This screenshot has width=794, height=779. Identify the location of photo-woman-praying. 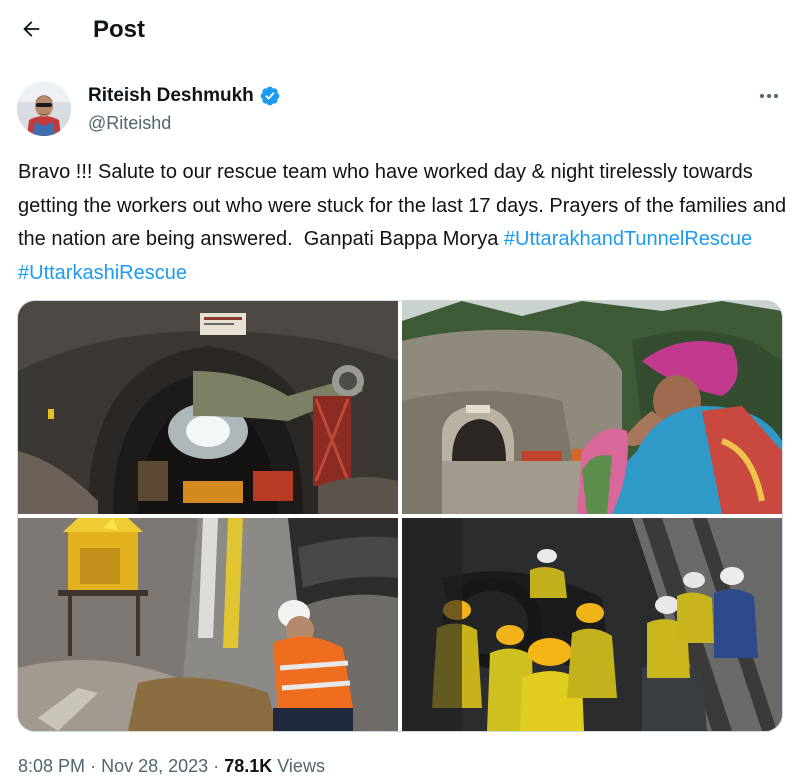
(592, 407).